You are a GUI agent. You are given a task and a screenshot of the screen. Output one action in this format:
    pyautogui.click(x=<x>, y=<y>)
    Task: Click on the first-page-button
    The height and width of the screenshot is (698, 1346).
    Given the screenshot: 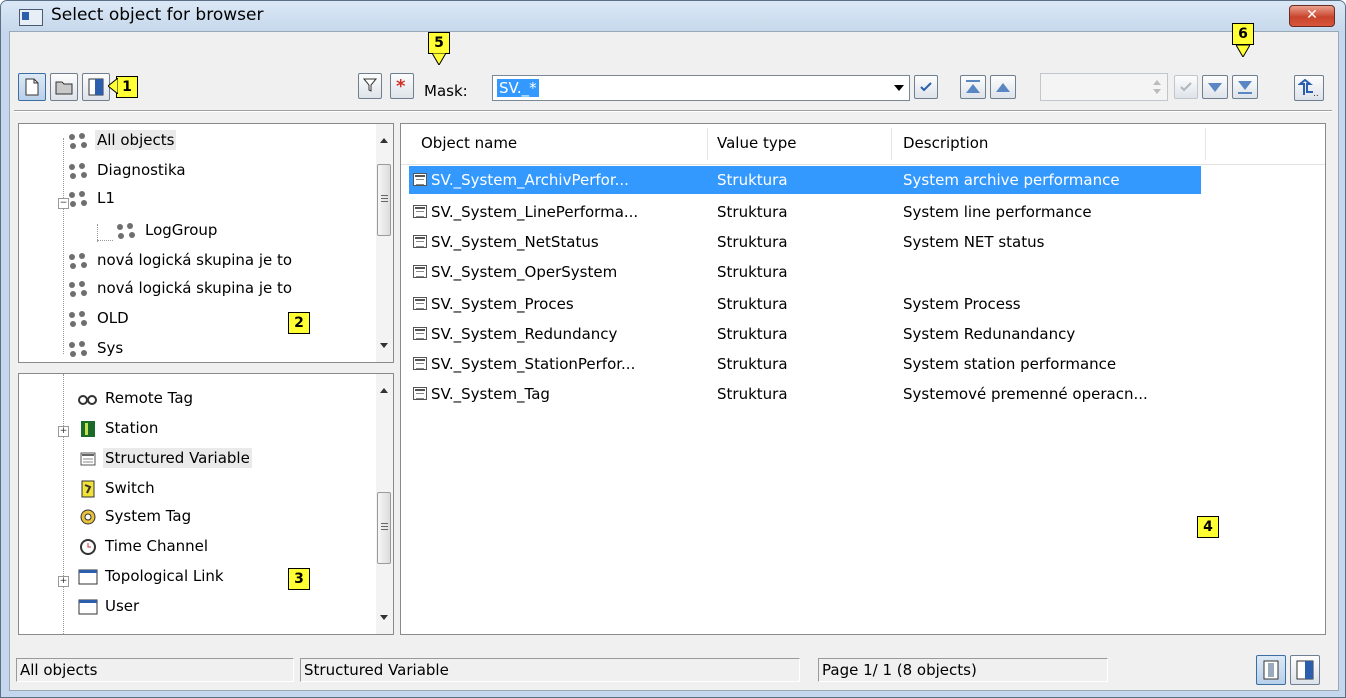 What is the action you would take?
    pyautogui.click(x=973, y=87)
    